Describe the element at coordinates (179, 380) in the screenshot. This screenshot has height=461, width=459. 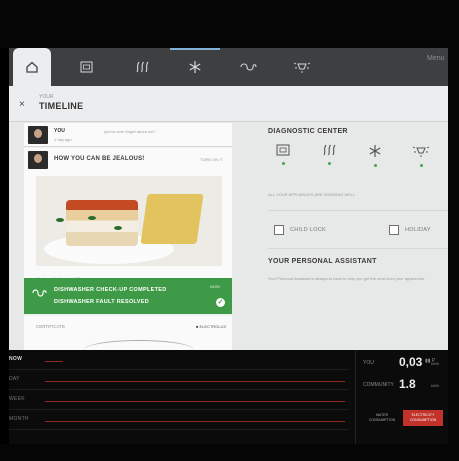
I see `consumption-row-day: DAY` at that location.